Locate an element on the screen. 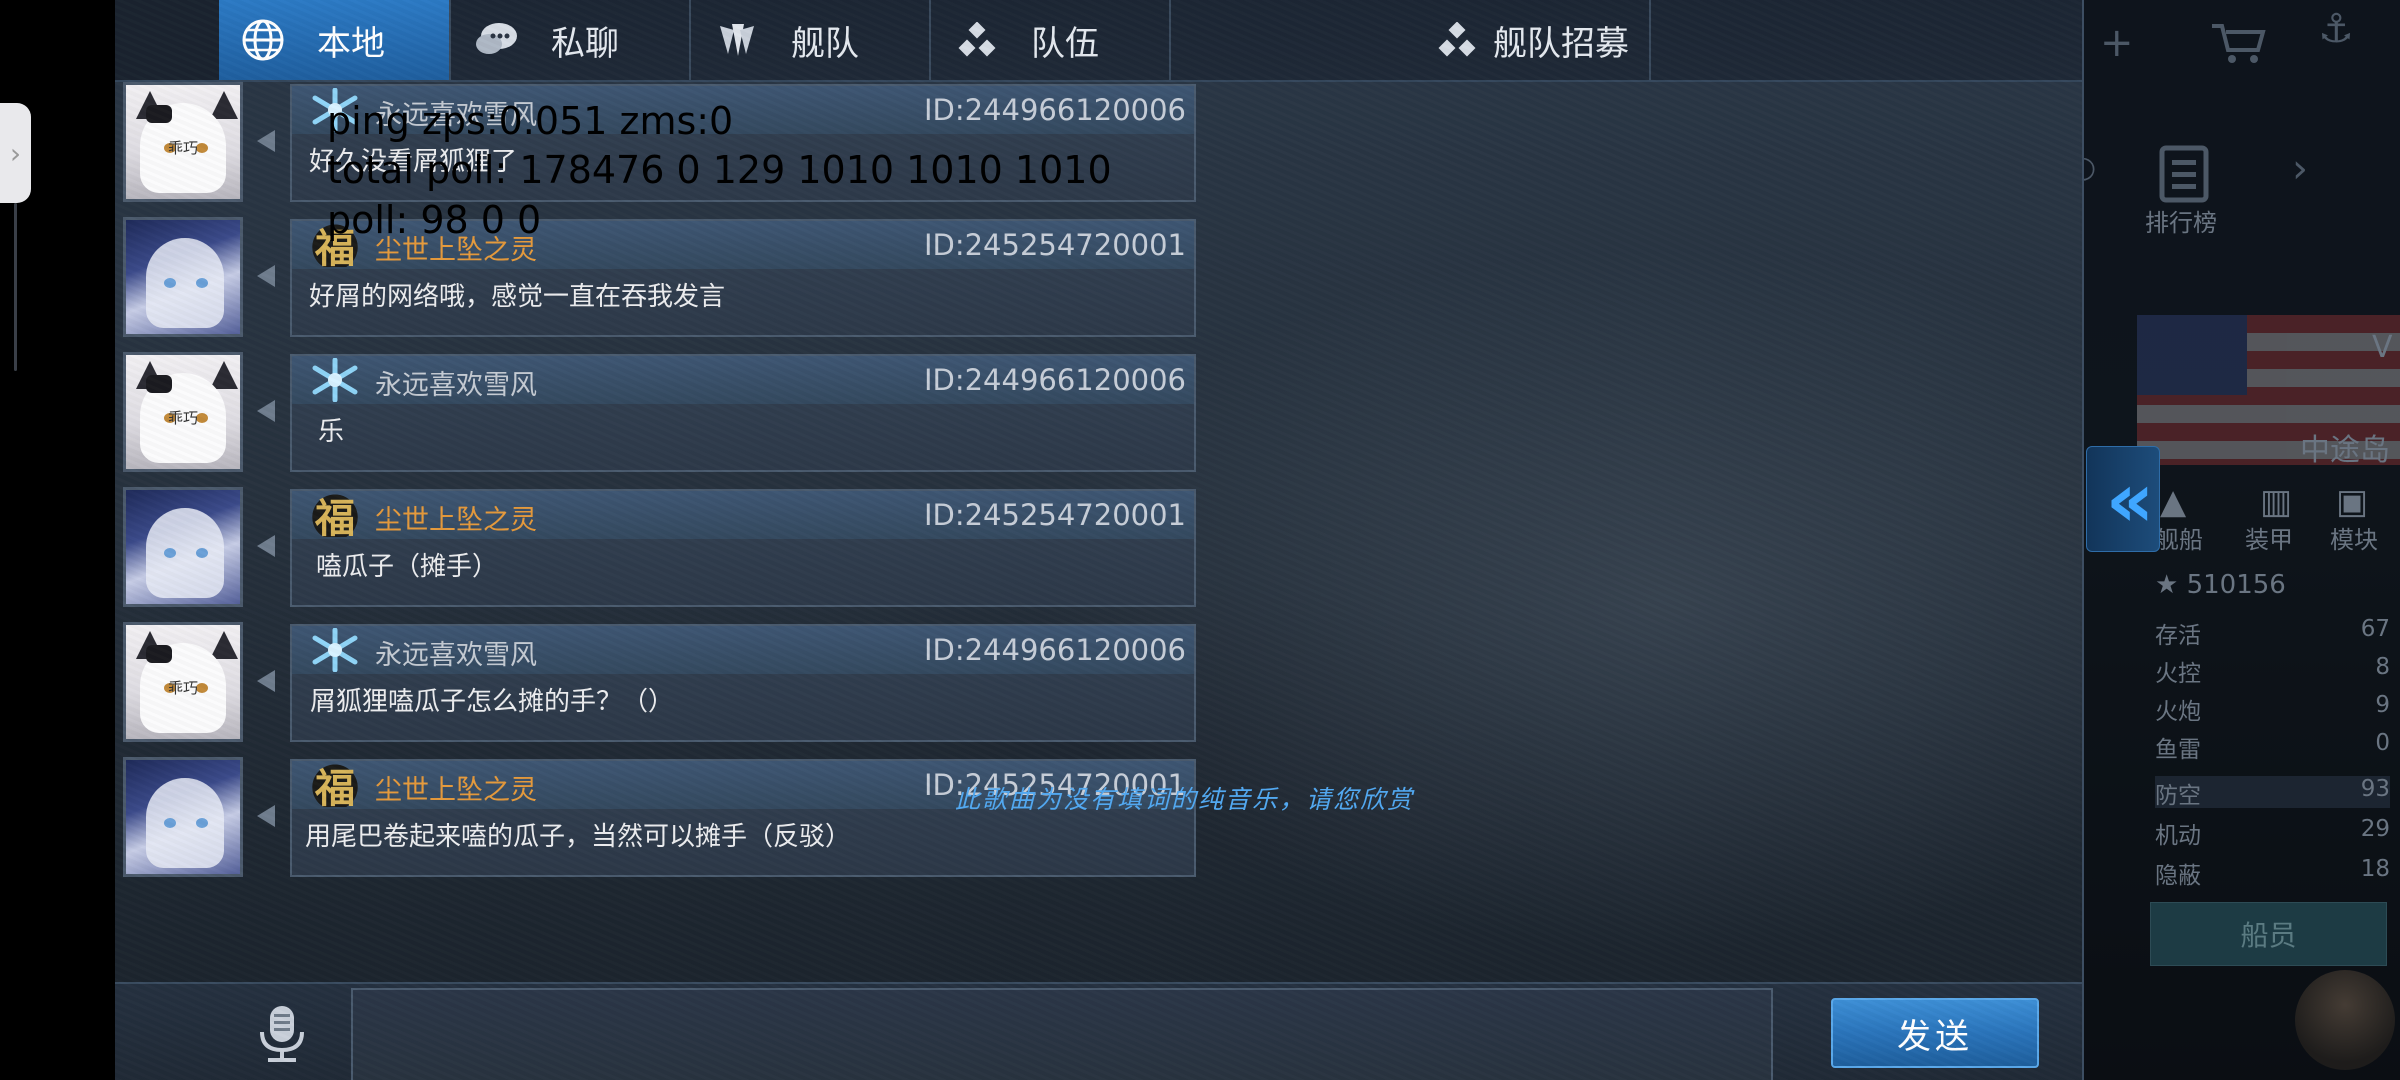 This screenshot has width=2400, height=1080. crew-button: 船员 is located at coordinates (2268, 934).